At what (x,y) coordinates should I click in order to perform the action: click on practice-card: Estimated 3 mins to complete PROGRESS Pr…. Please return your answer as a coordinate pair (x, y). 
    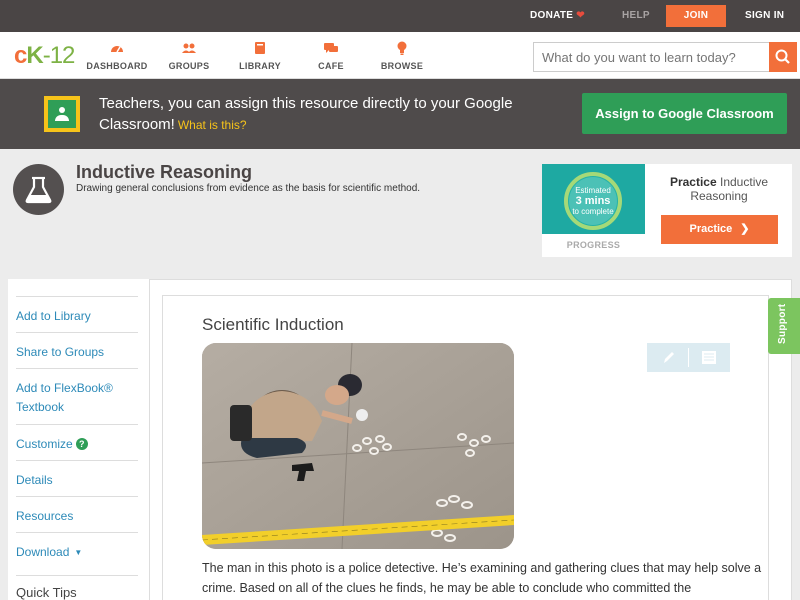
    Looking at the image, I should click on (667, 210).